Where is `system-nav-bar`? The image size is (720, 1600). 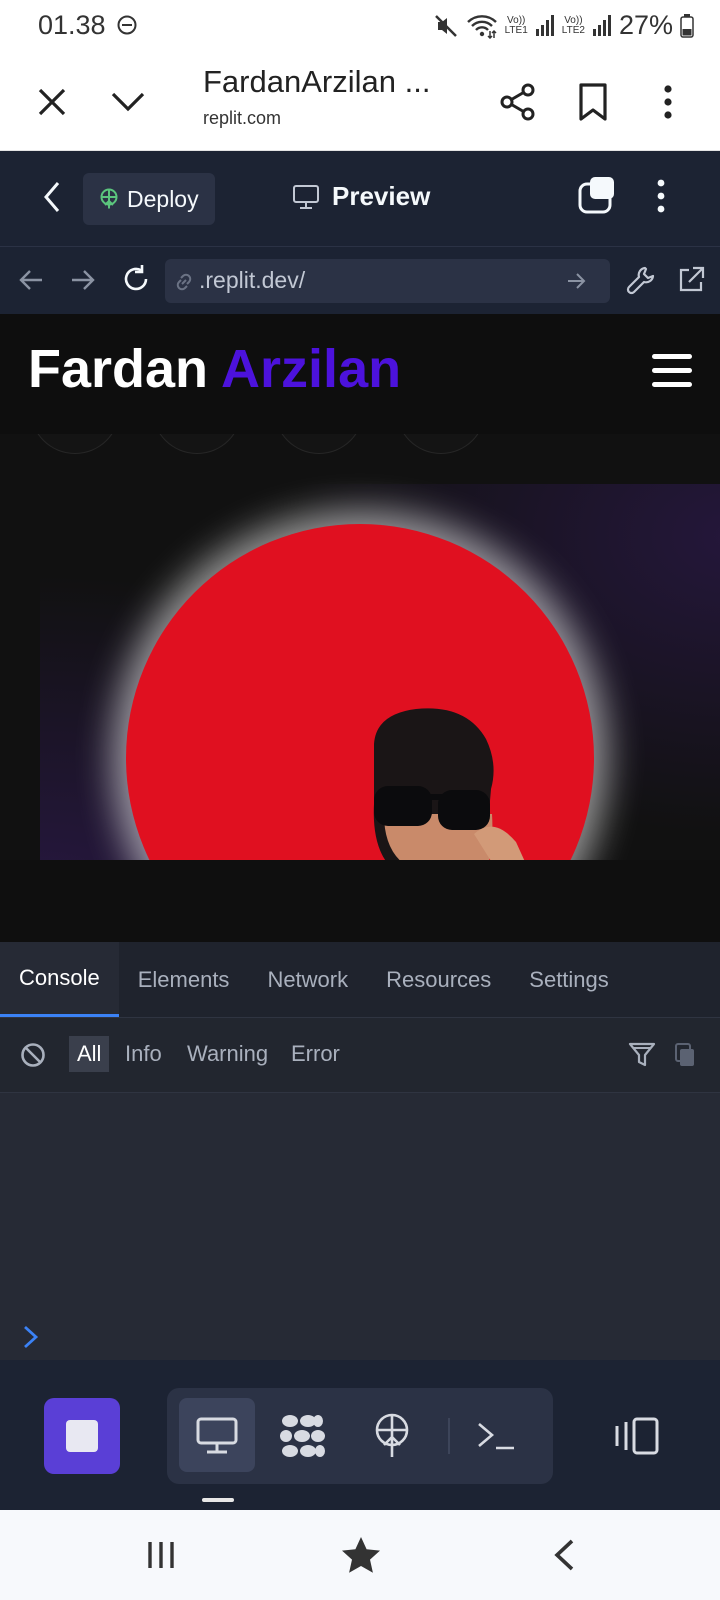
system-nav-bar is located at coordinates (360, 1555).